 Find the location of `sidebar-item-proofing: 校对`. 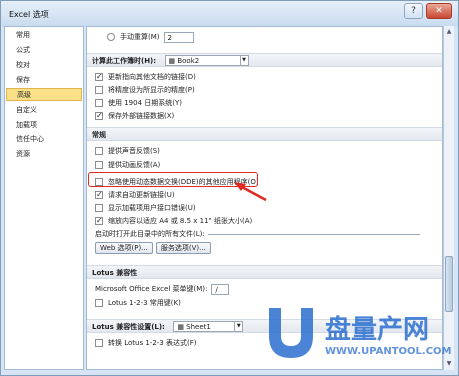

sidebar-item-proofing: 校对 is located at coordinates (44, 65).